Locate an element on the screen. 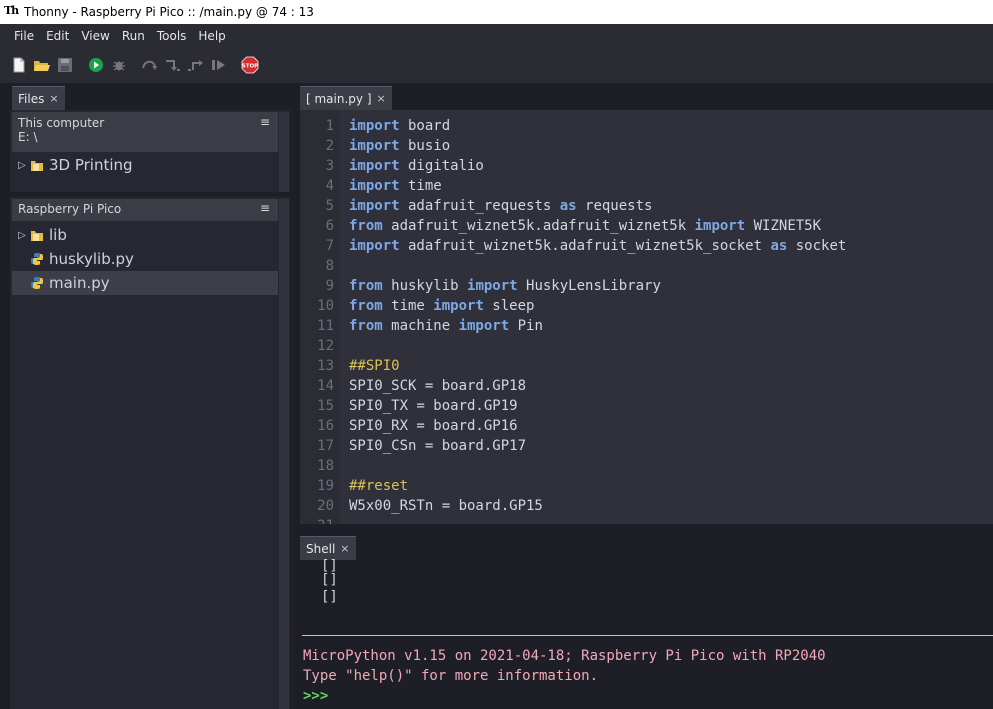 This screenshot has height=709, width=993. code-token: W5x00_RSTn = board.GP15 is located at coordinates (446, 506).